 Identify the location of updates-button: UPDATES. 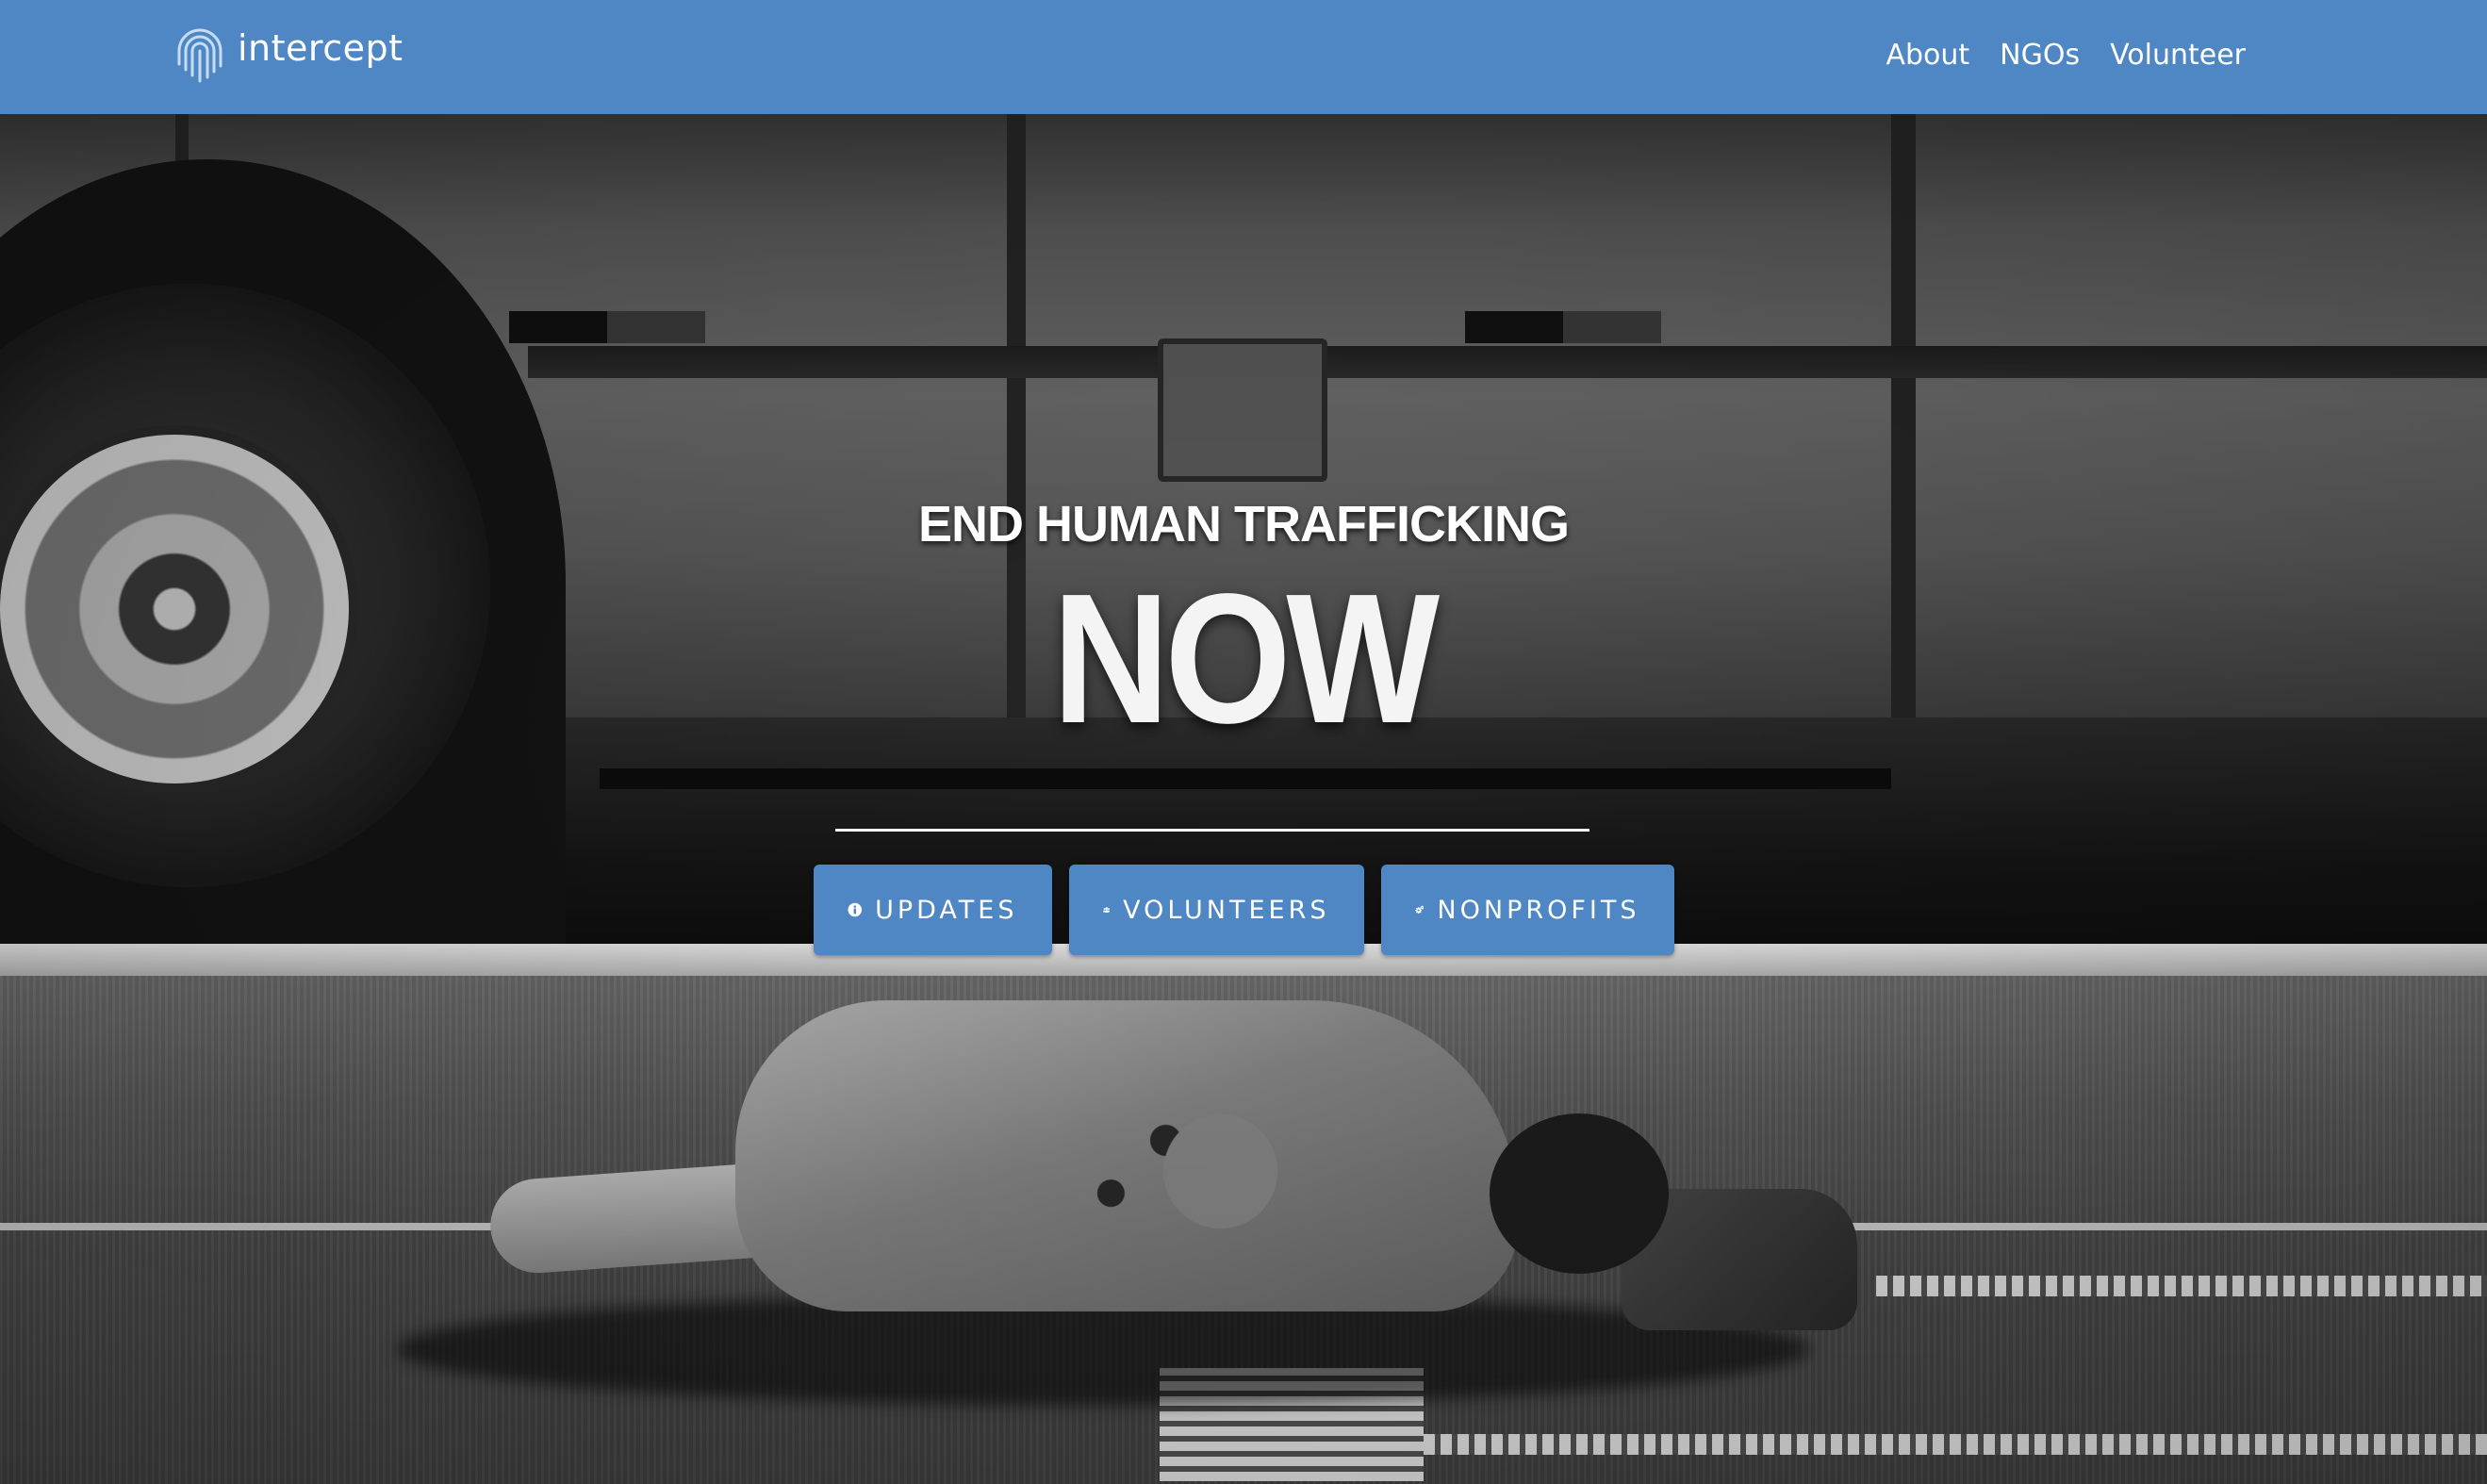
(932, 910).